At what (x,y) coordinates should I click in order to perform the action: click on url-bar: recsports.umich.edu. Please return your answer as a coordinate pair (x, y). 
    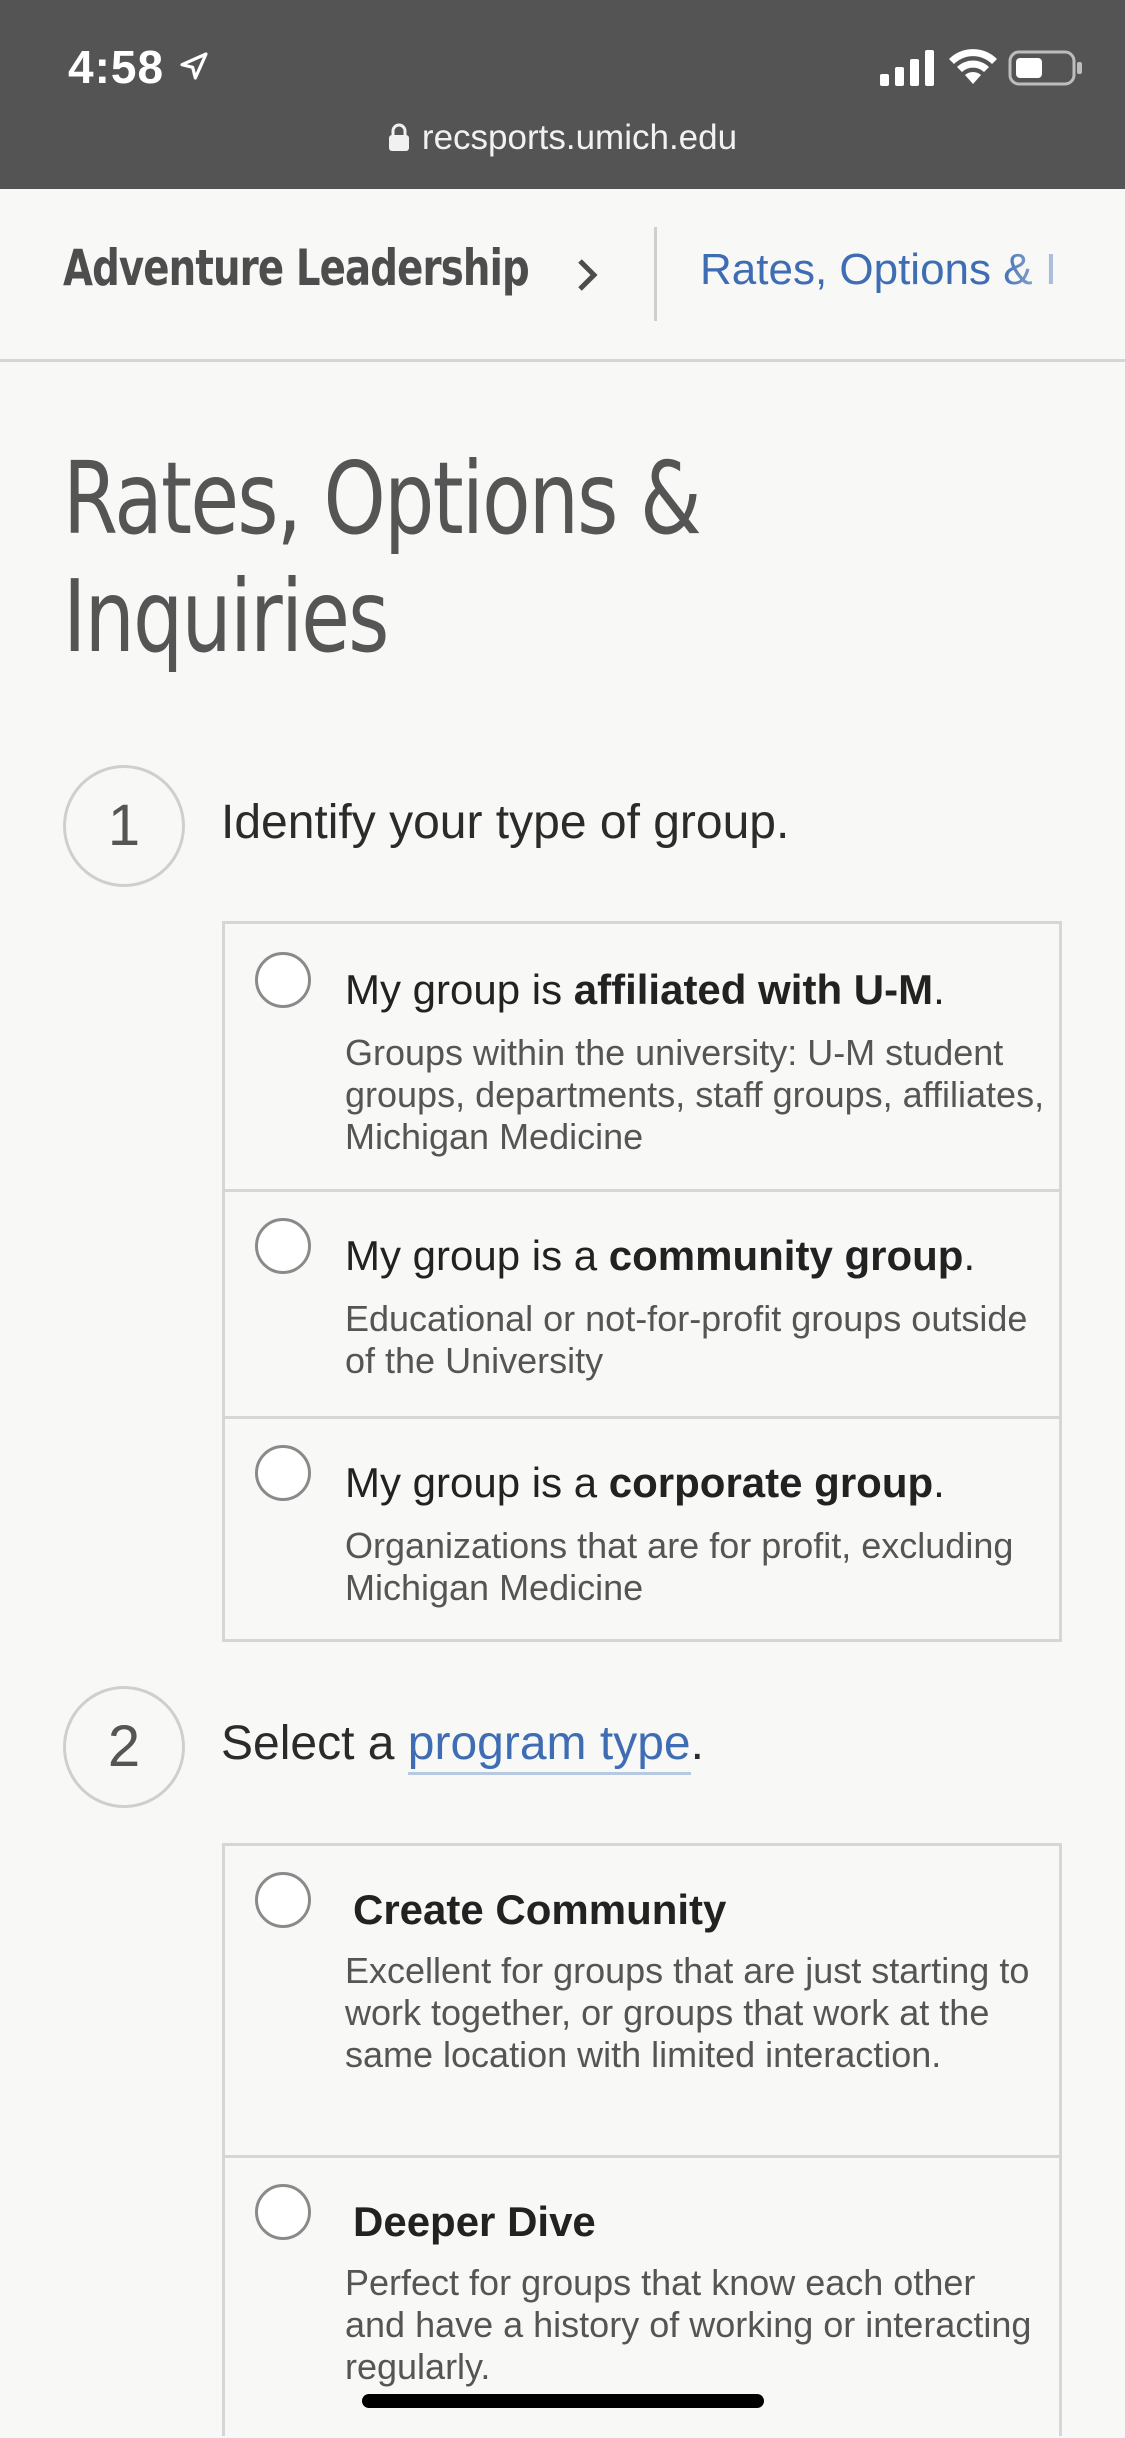
    Looking at the image, I should click on (562, 138).